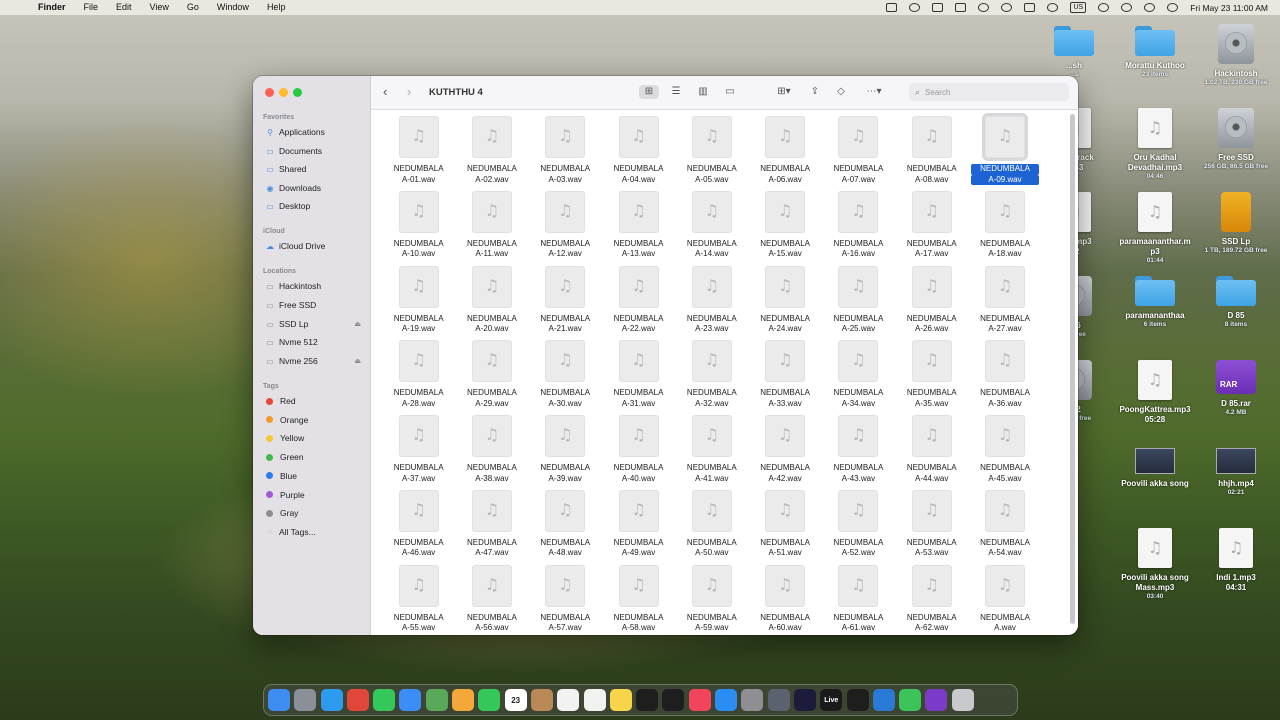 This screenshot has width=1280, height=720. What do you see at coordinates (931, 600) in the screenshot?
I see `file-item: ♫ NEDUMBALA A-62.wav` at bounding box center [931, 600].